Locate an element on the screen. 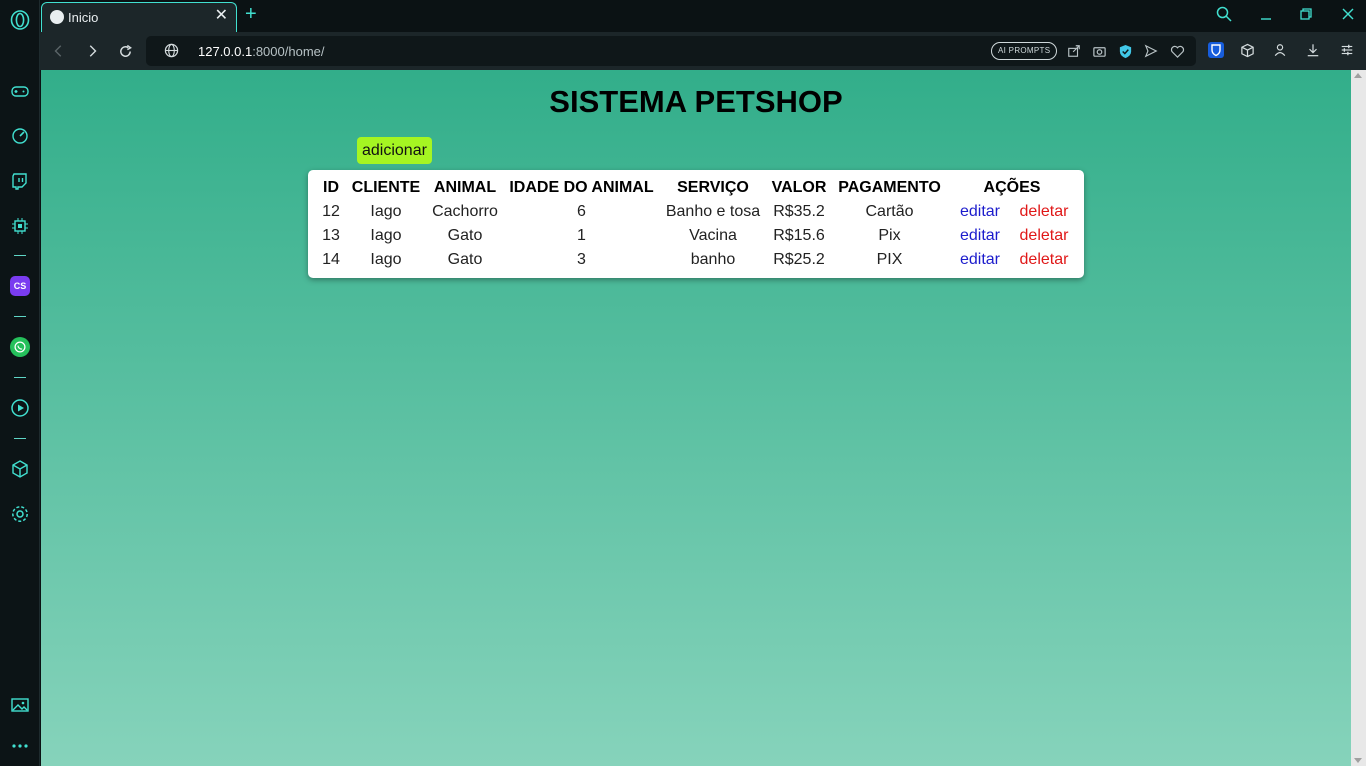 The image size is (1366, 766). player-icon is located at coordinates (20, 408).